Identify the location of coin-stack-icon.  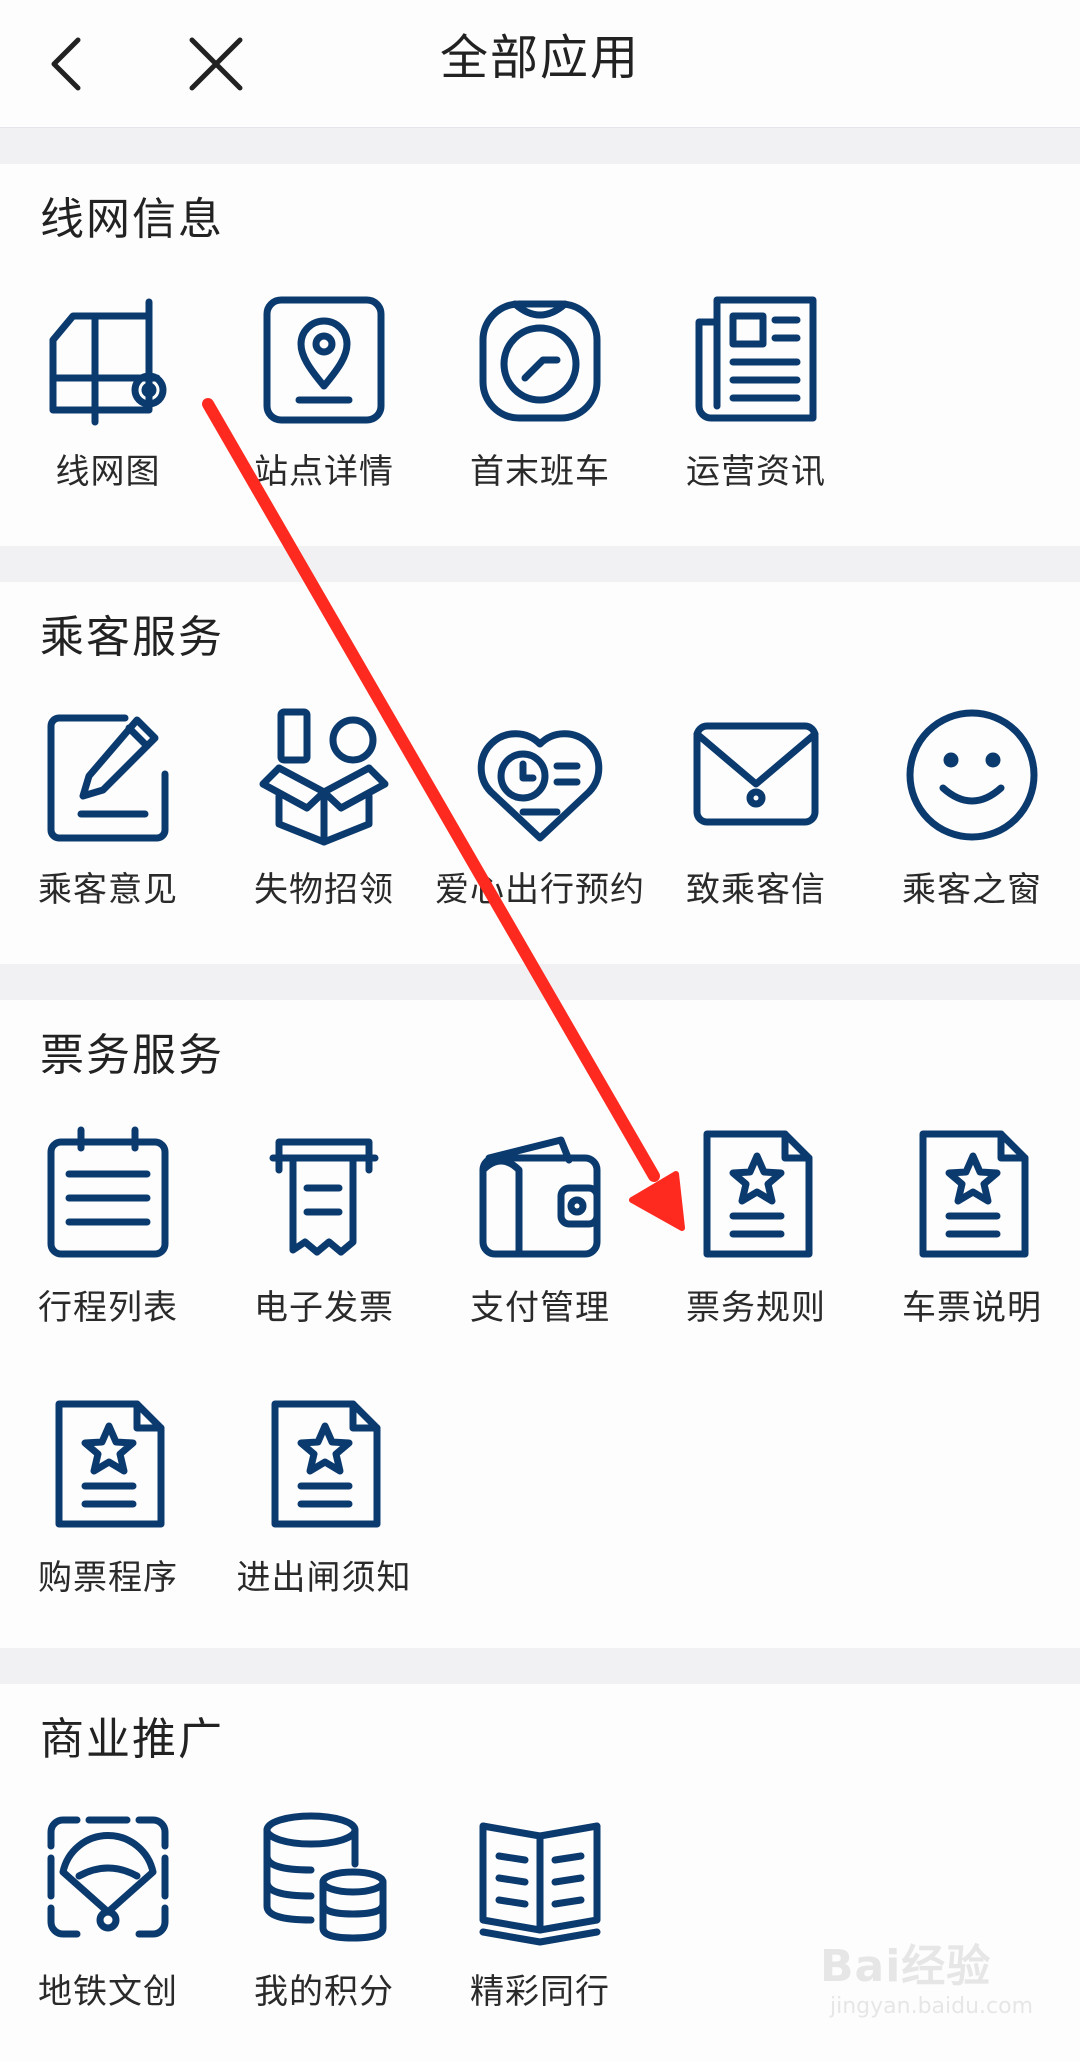
(324, 1877).